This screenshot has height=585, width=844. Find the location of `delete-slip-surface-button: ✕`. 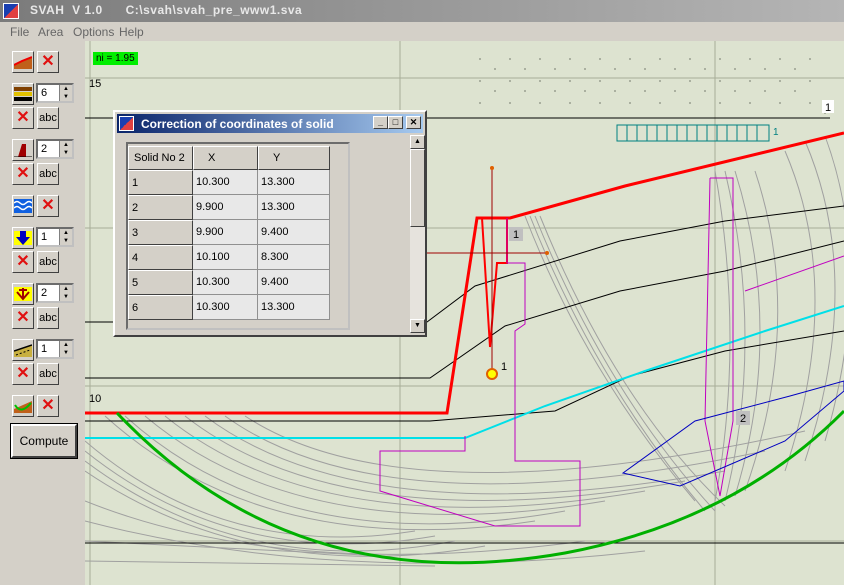

delete-slip-surface-button: ✕ is located at coordinates (48, 406).